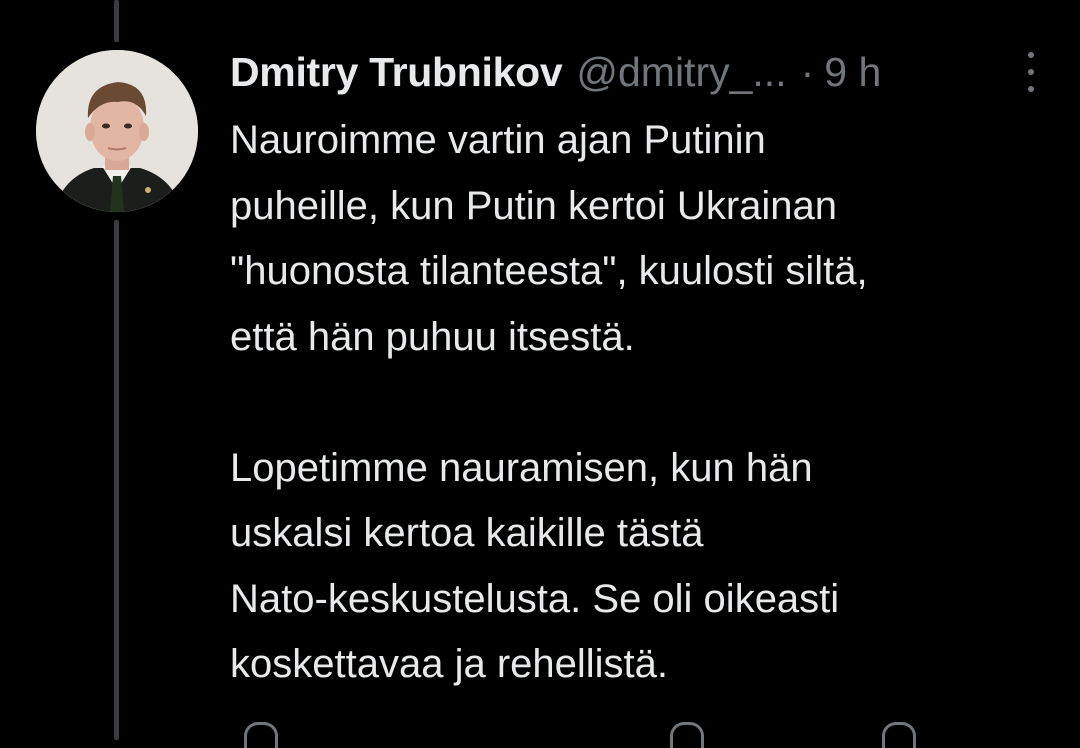 This screenshot has height=748, width=1080. What do you see at coordinates (1031, 72) in the screenshot?
I see `more-vertical-icon` at bounding box center [1031, 72].